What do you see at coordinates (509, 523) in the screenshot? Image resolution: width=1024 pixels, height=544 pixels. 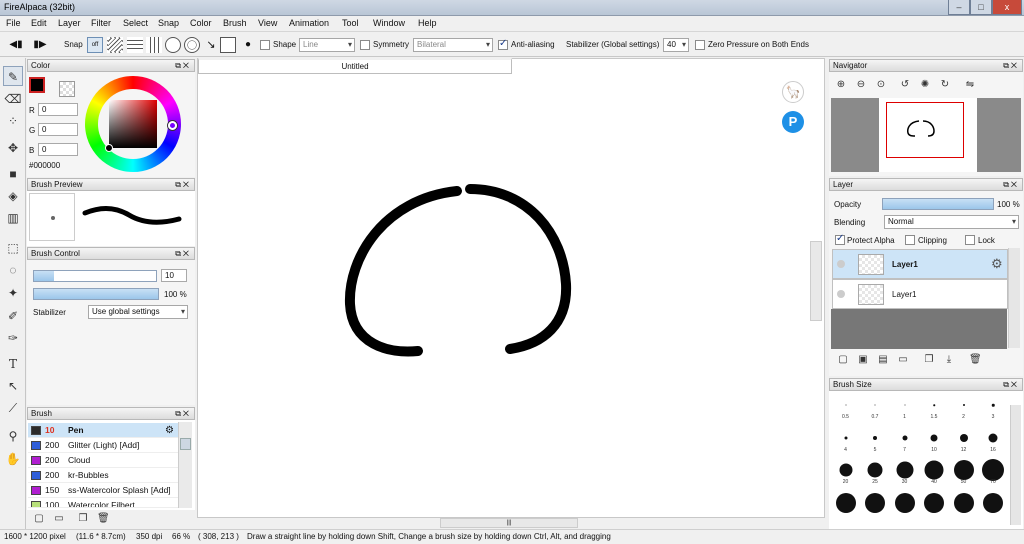 I see `canvas-horizontal-scrollbar: |||` at bounding box center [509, 523].